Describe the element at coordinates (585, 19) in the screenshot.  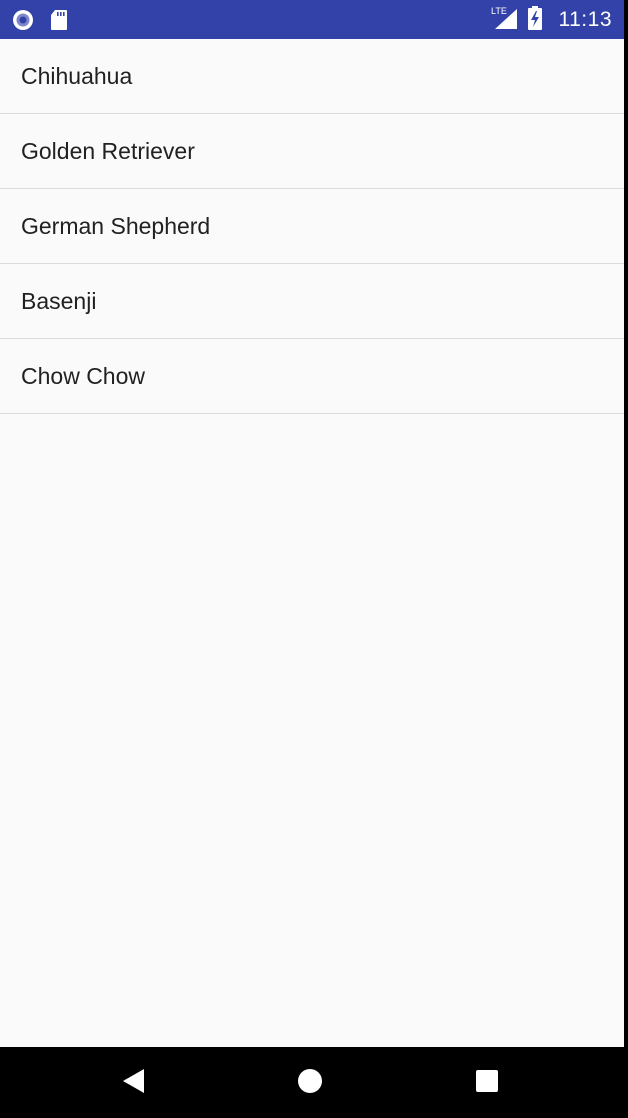
I see `clock: 11:13` at that location.